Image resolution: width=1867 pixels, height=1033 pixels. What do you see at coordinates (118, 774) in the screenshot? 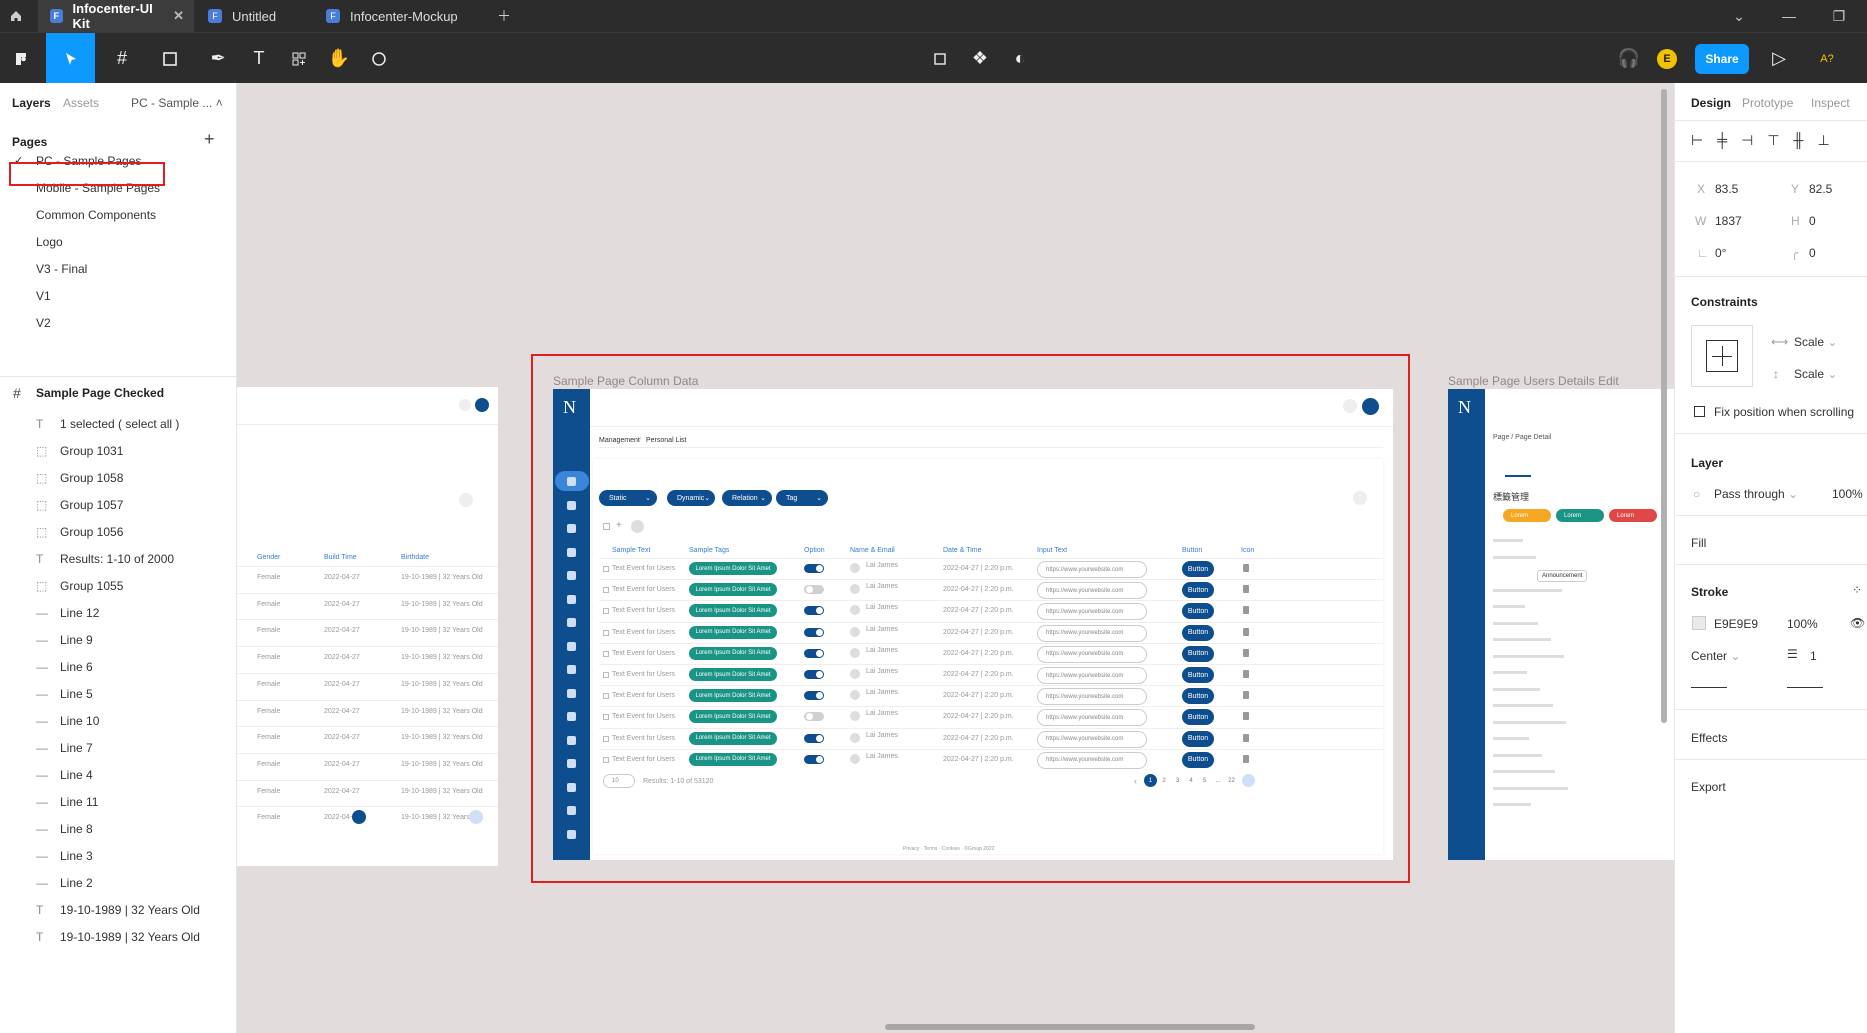
I see `layer-row: — Line 4` at bounding box center [118, 774].